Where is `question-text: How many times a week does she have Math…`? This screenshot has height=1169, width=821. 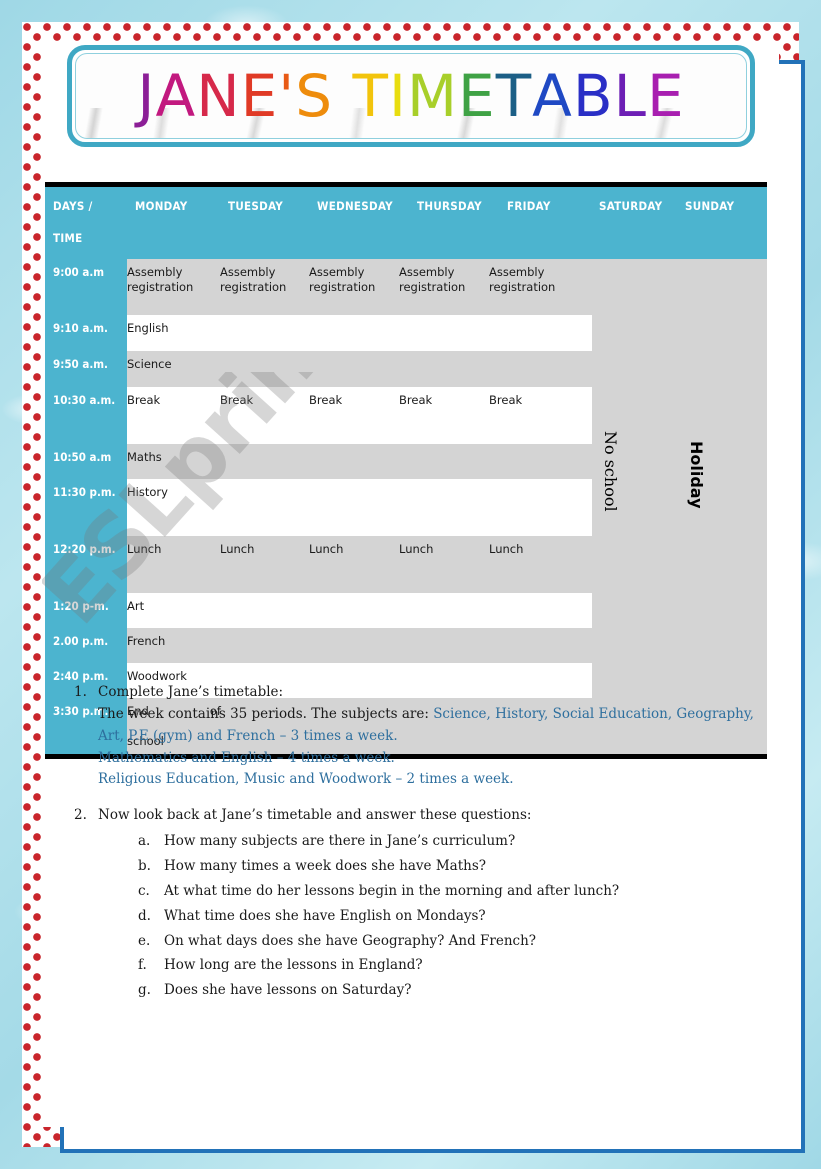
question-text: How many times a week does she have Math… is located at coordinates (325, 866).